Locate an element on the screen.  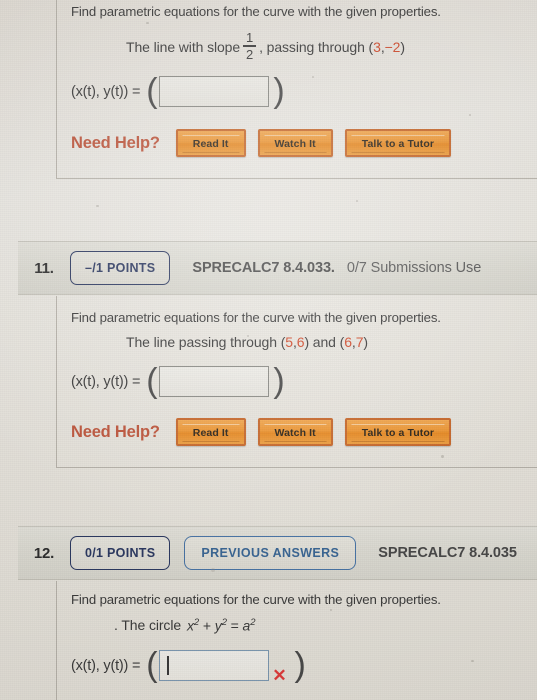
problem-11-points-badge: –/1 POINTS is located at coordinates (120, 268).